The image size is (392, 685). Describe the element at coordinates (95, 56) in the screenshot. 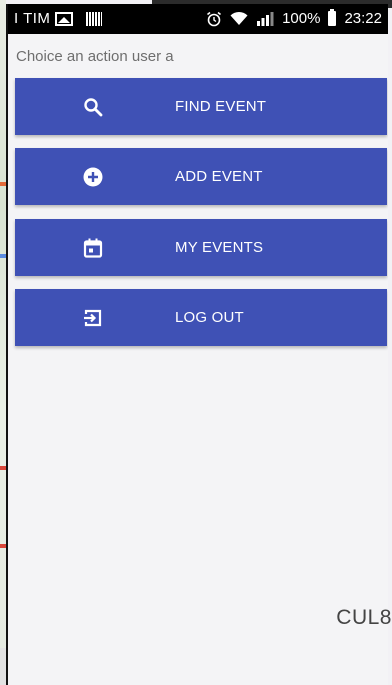

I see `page-title: Choice an action user a` at that location.